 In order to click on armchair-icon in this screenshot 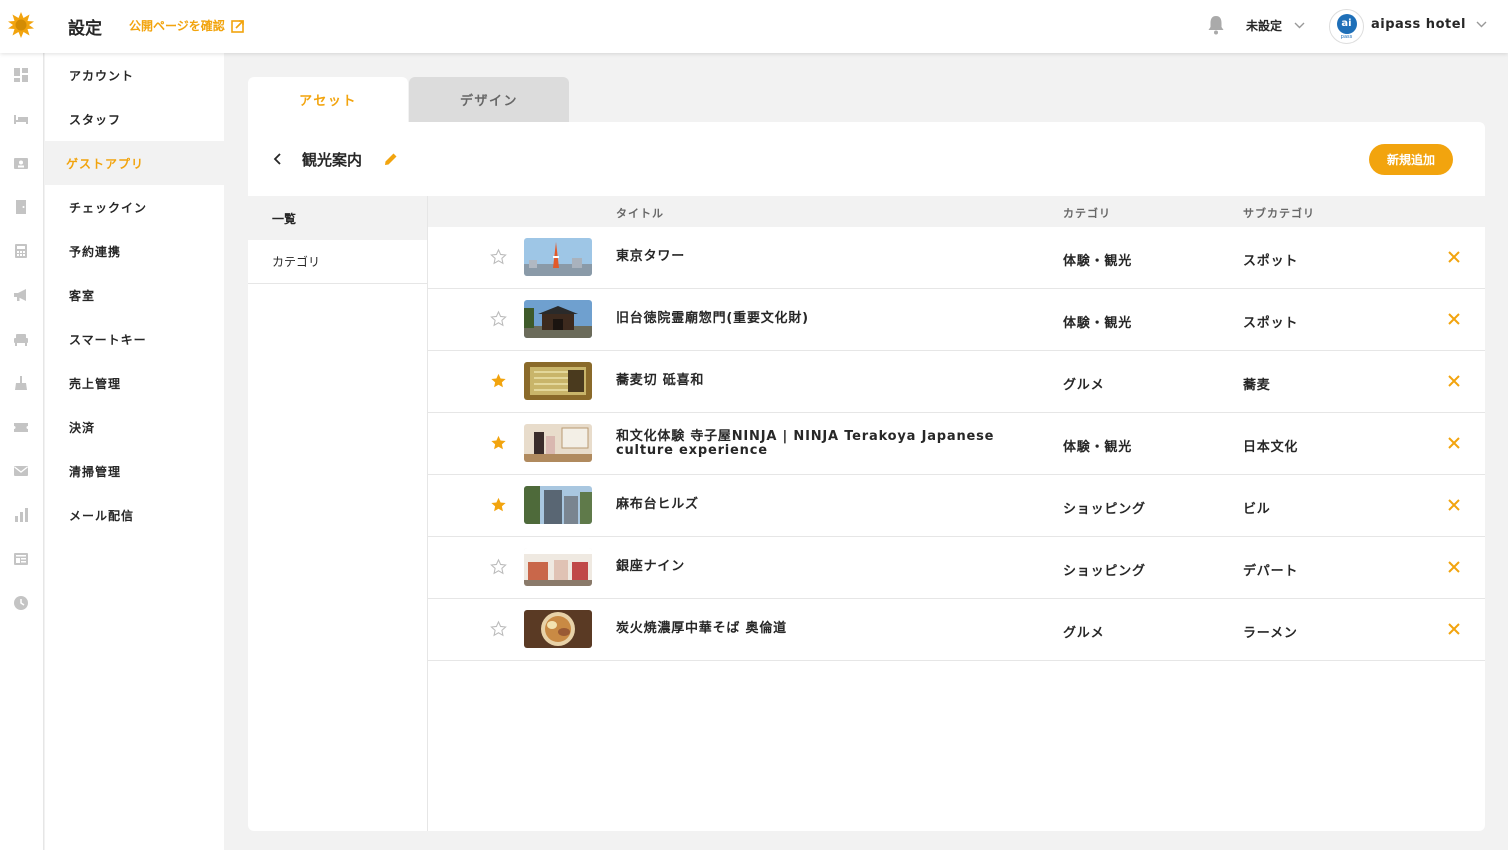, I will do `click(21, 339)`.